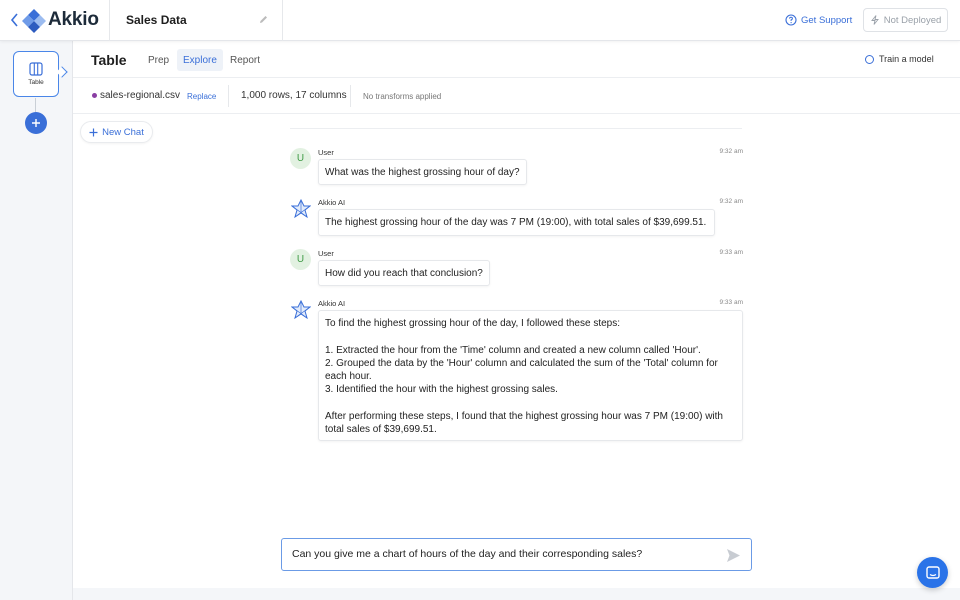  I want to click on left-rail: Table, so click(36, 320).